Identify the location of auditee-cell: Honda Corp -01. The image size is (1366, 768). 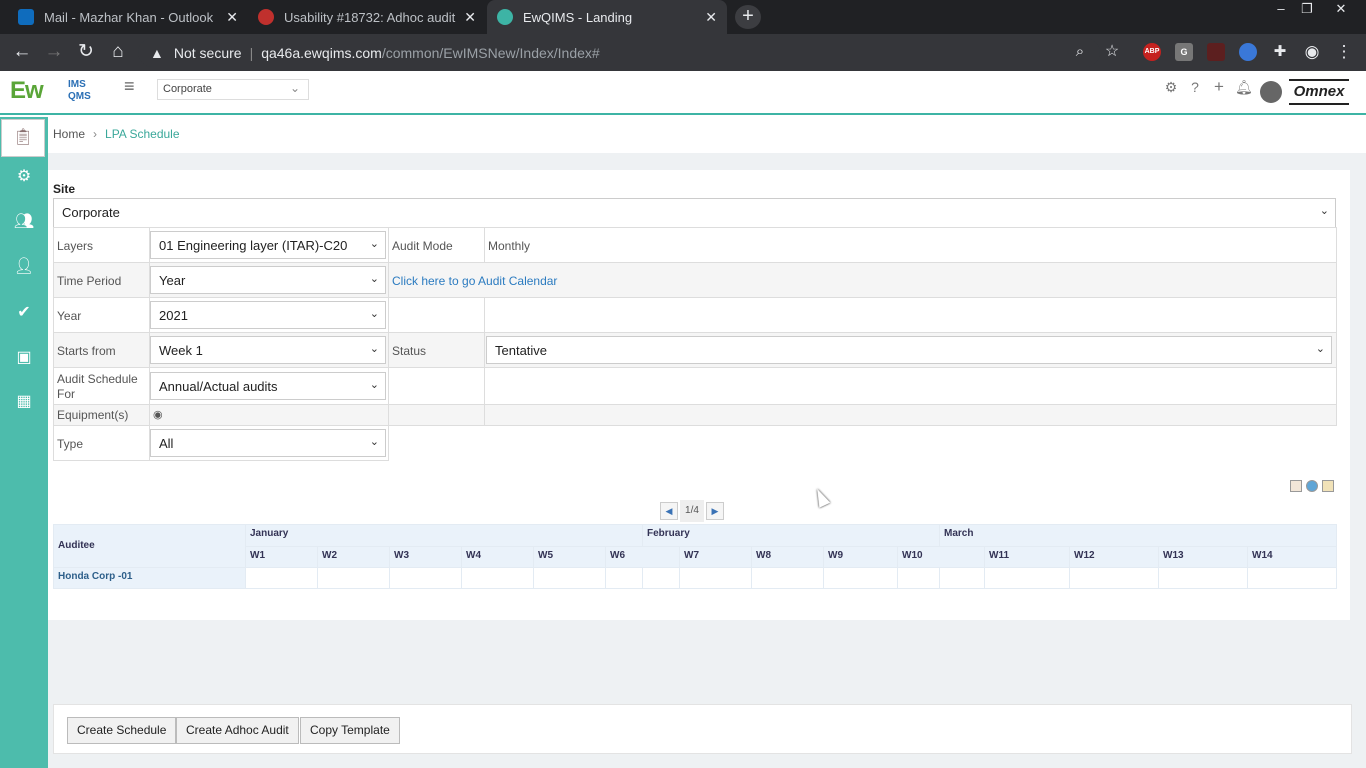
(149, 578).